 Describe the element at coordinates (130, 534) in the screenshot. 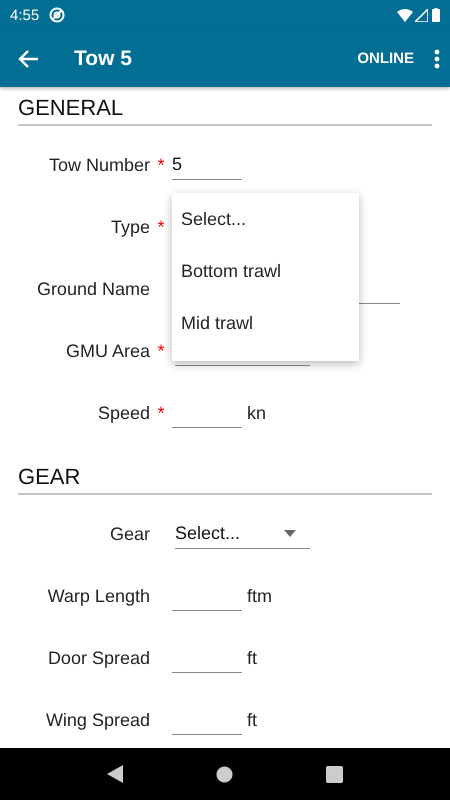

I see `field-label: Gear` at that location.